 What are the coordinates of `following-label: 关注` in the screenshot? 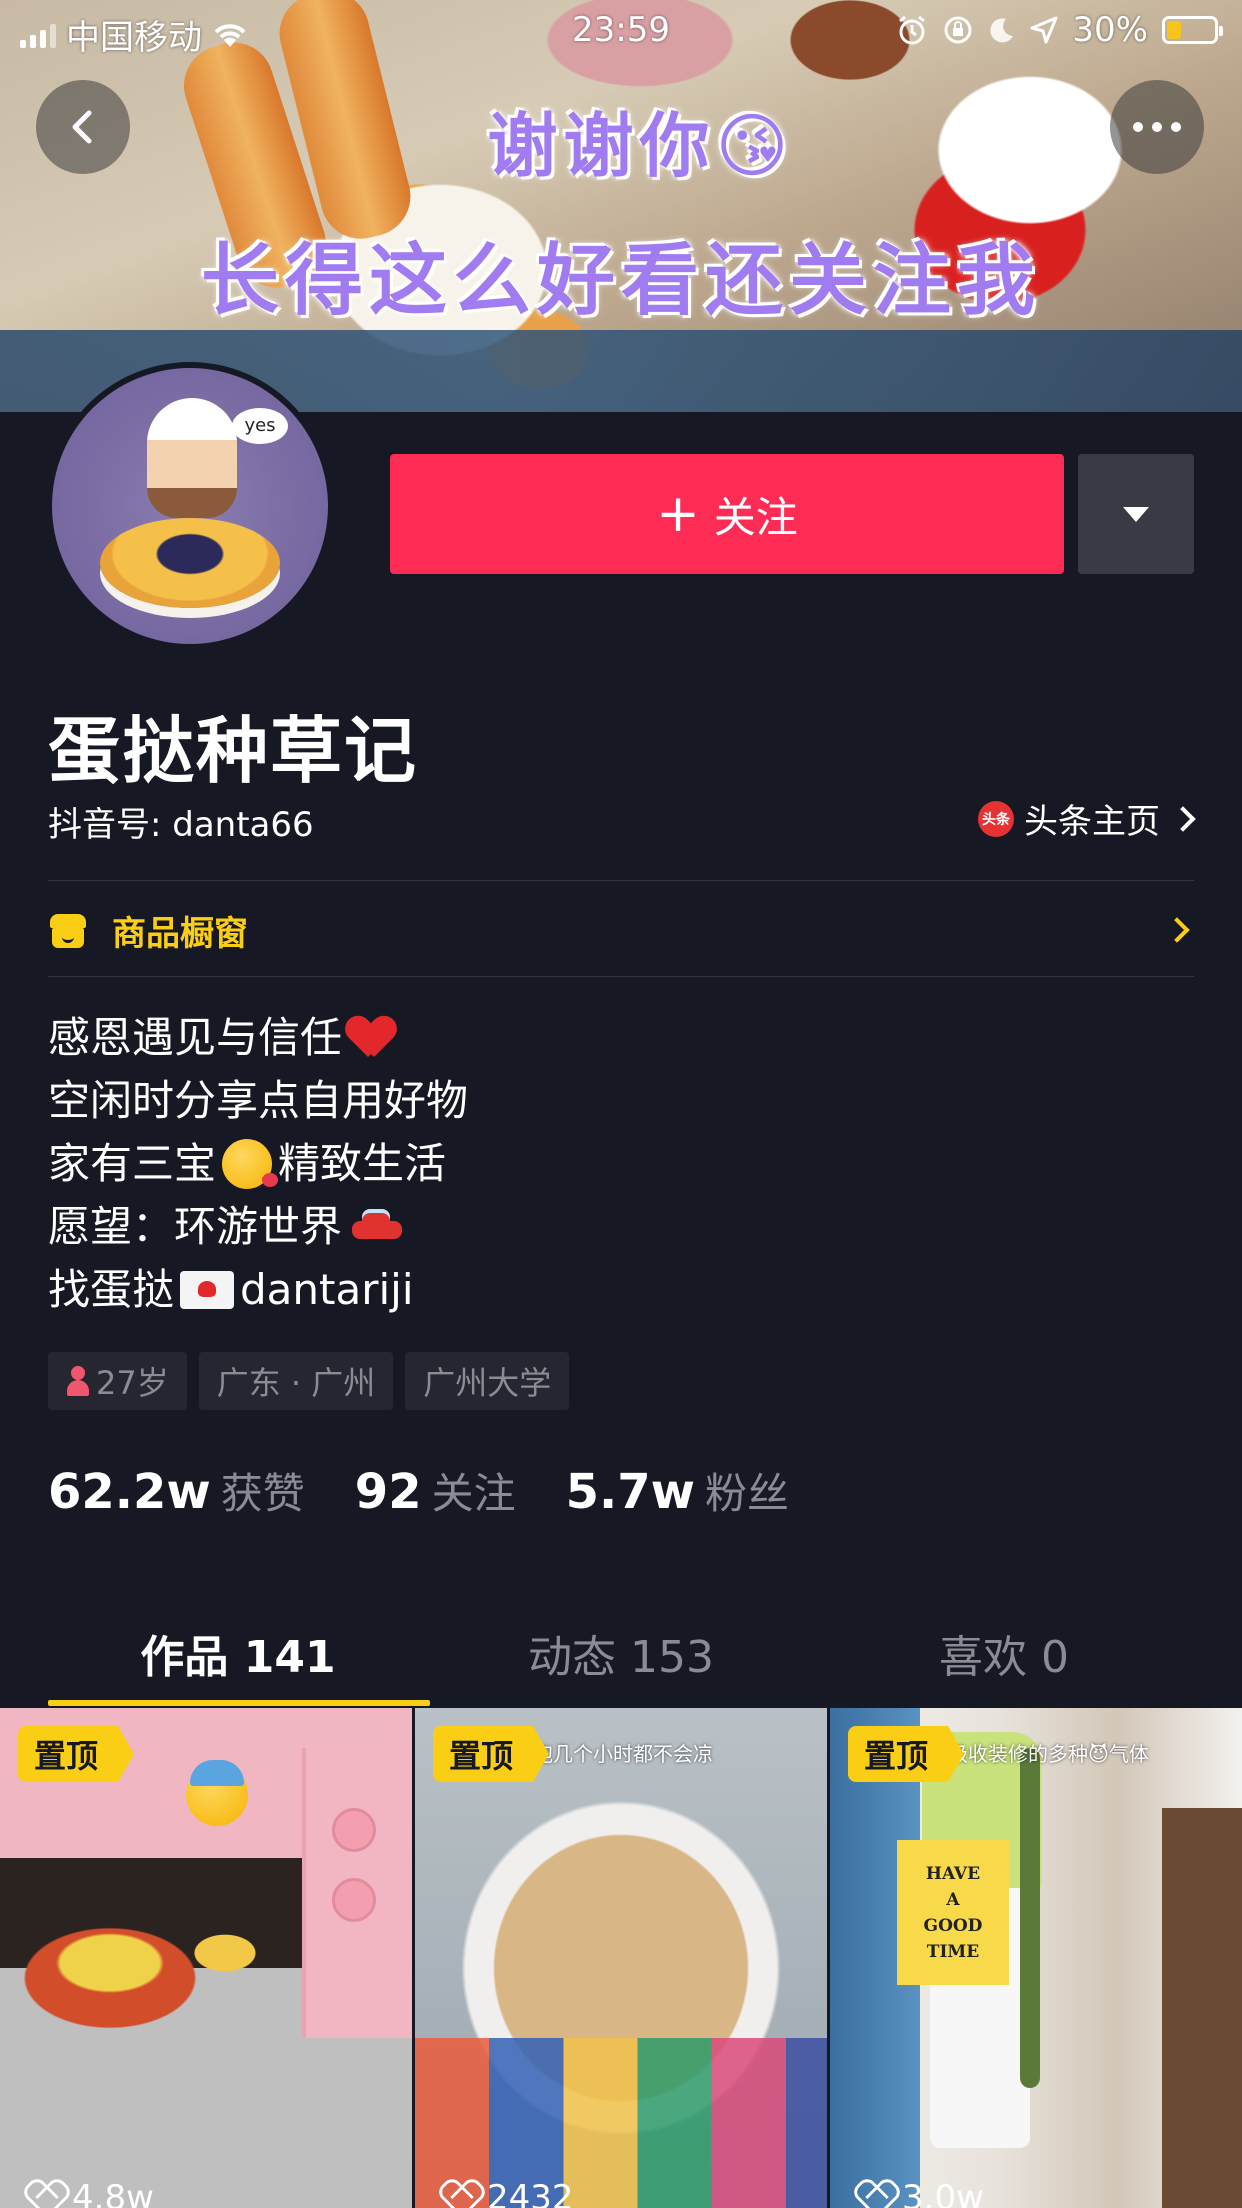 It's located at (473, 1493).